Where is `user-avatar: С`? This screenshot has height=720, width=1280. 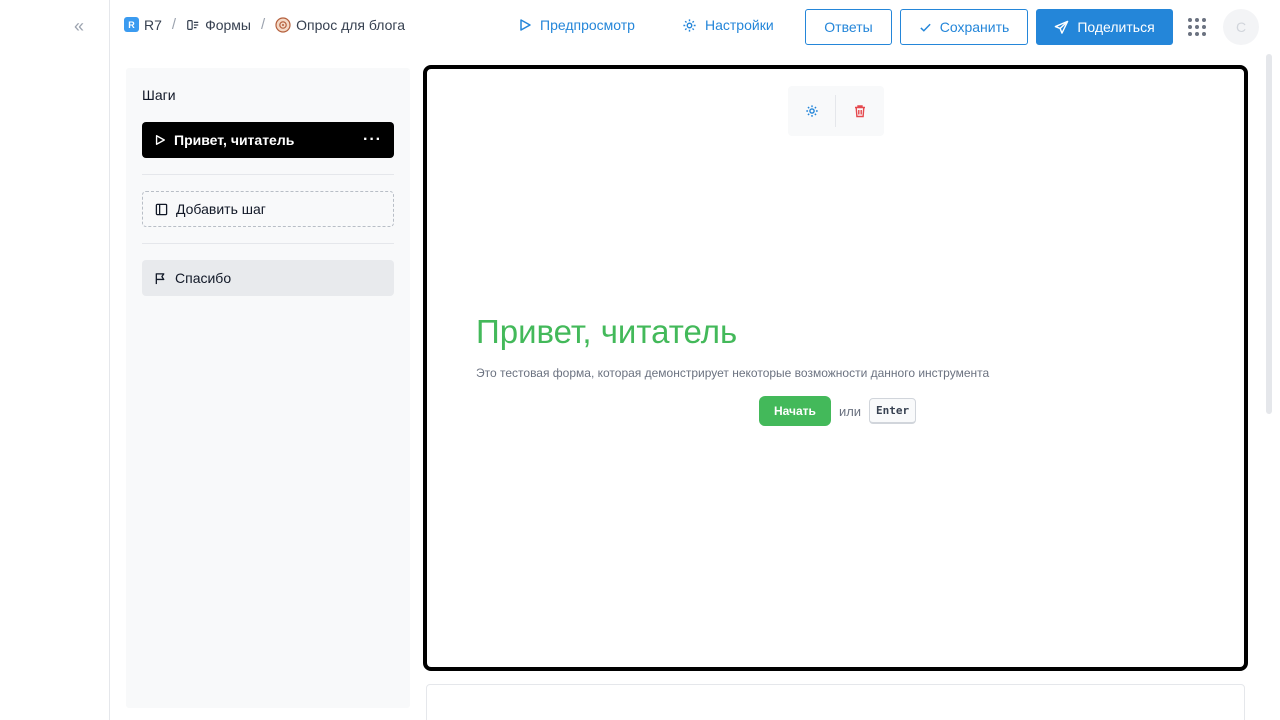 user-avatar: С is located at coordinates (1241, 27).